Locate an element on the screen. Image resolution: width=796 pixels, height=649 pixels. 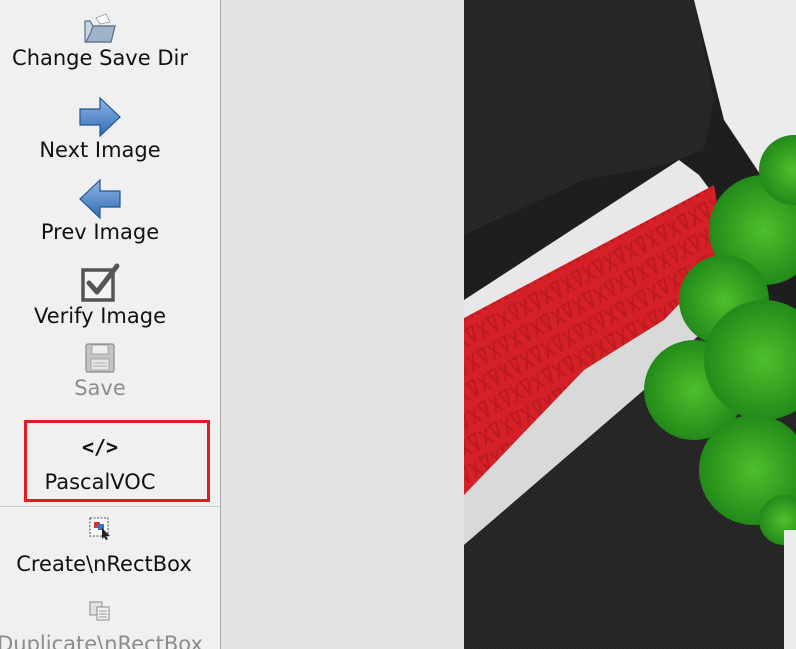
next-image-button: Next Image is located at coordinates (100, 129).